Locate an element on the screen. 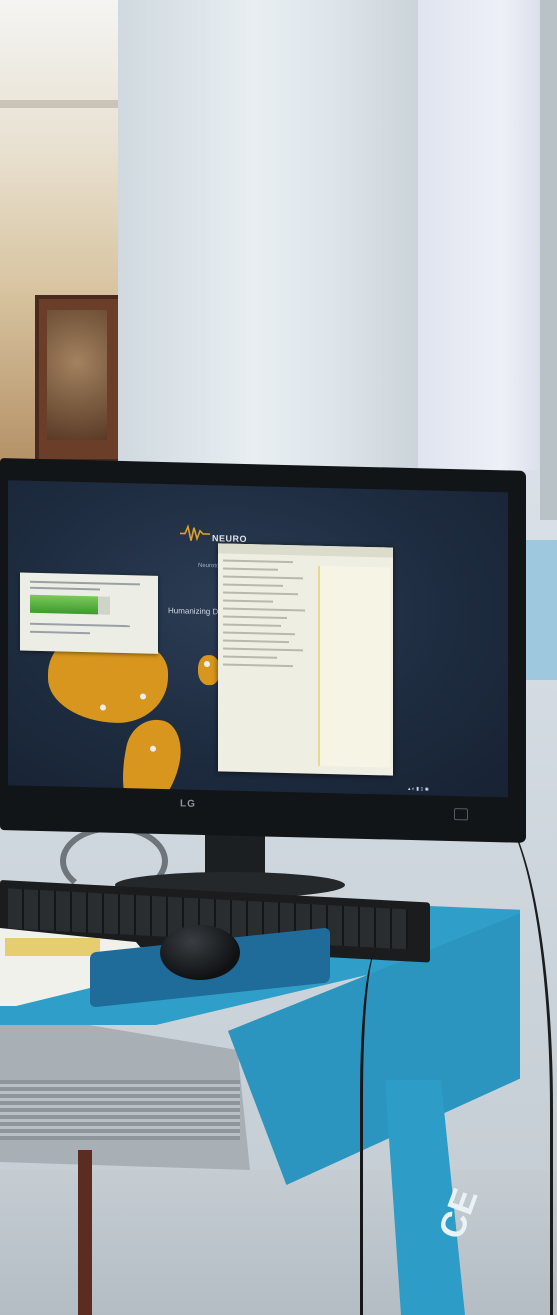  folder-tree is located at coordinates (265, 660).